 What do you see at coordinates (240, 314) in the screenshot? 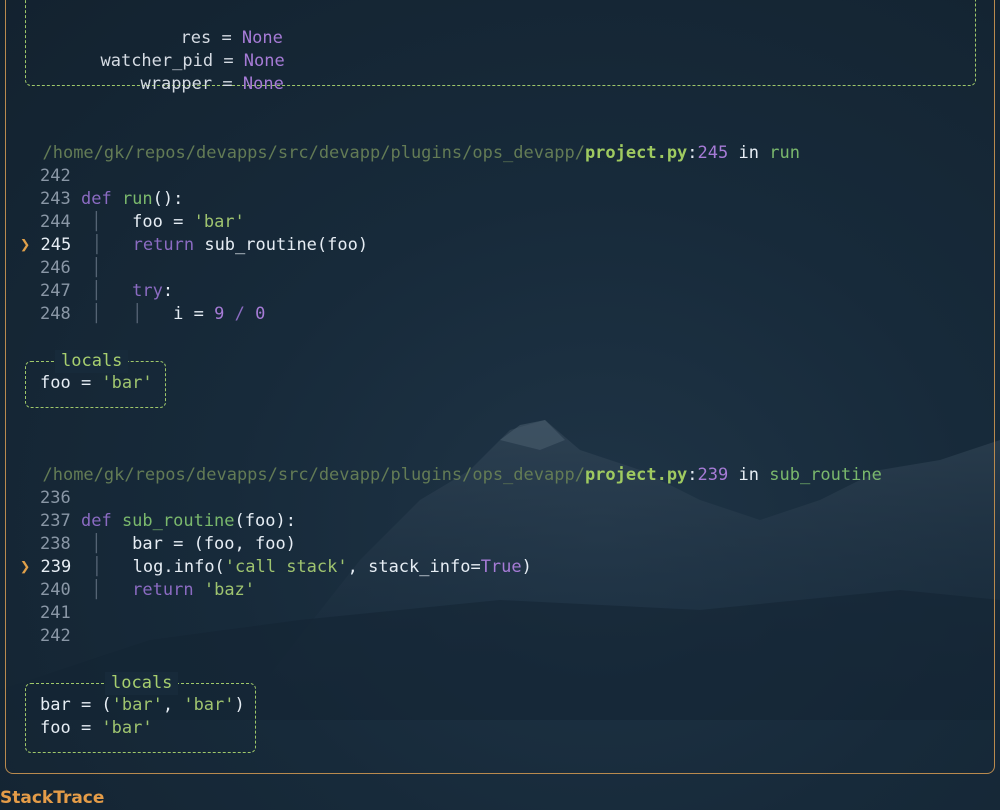
I see `operator: /` at bounding box center [240, 314].